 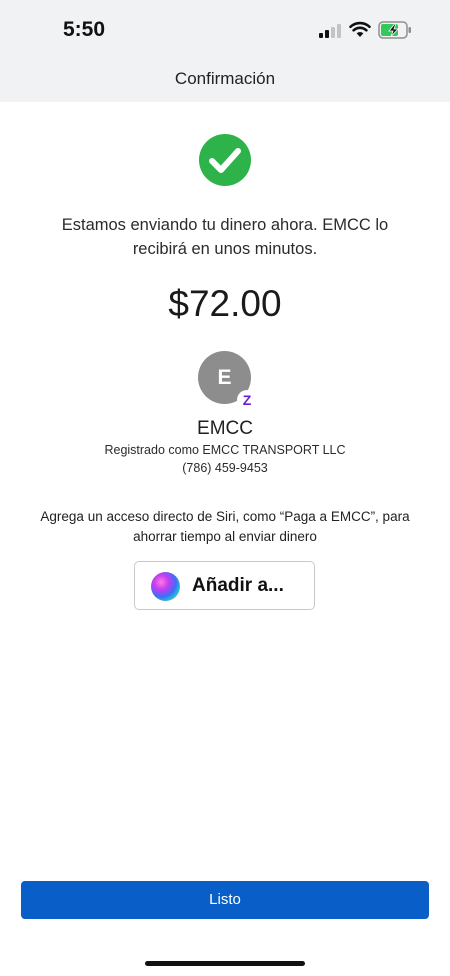 I want to click on battery-charging-icon, so click(x=394, y=30).